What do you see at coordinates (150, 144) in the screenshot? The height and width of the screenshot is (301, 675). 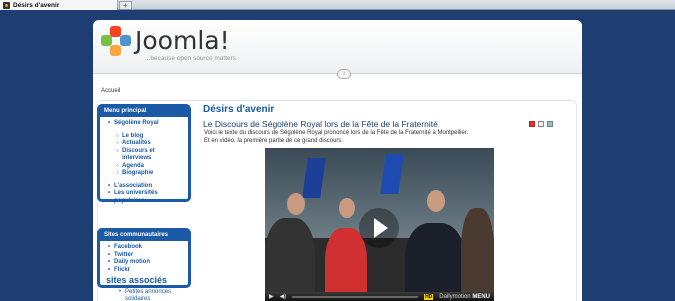 I see `sidebar-item-actualites: Actualités` at bounding box center [150, 144].